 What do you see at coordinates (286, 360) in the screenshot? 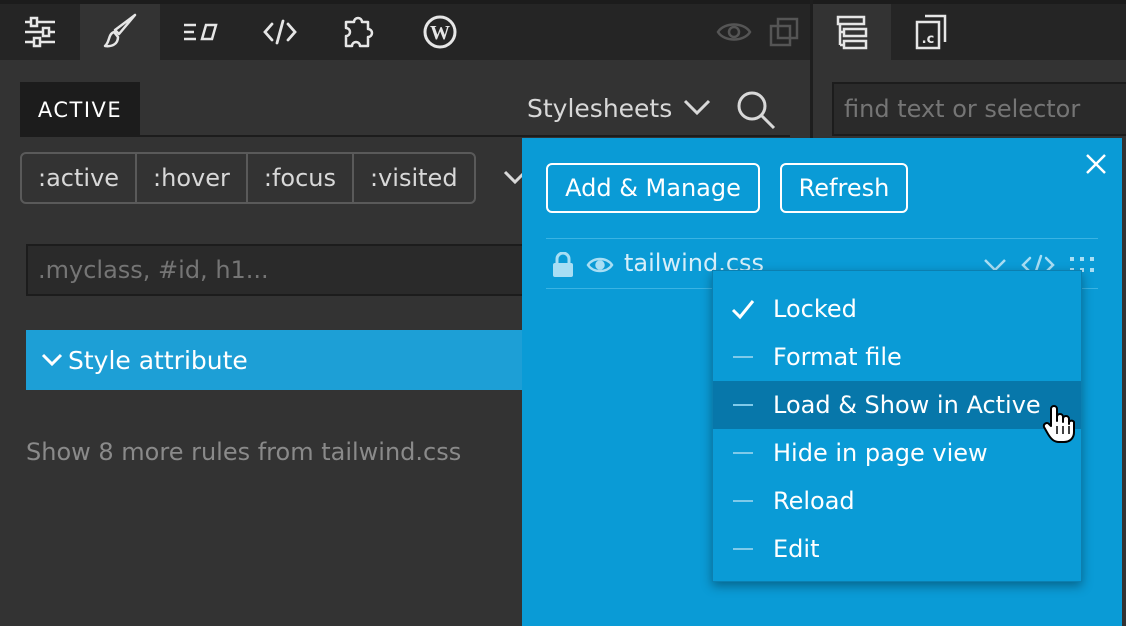
I see `style-attribute-section: Style attribute` at bounding box center [286, 360].